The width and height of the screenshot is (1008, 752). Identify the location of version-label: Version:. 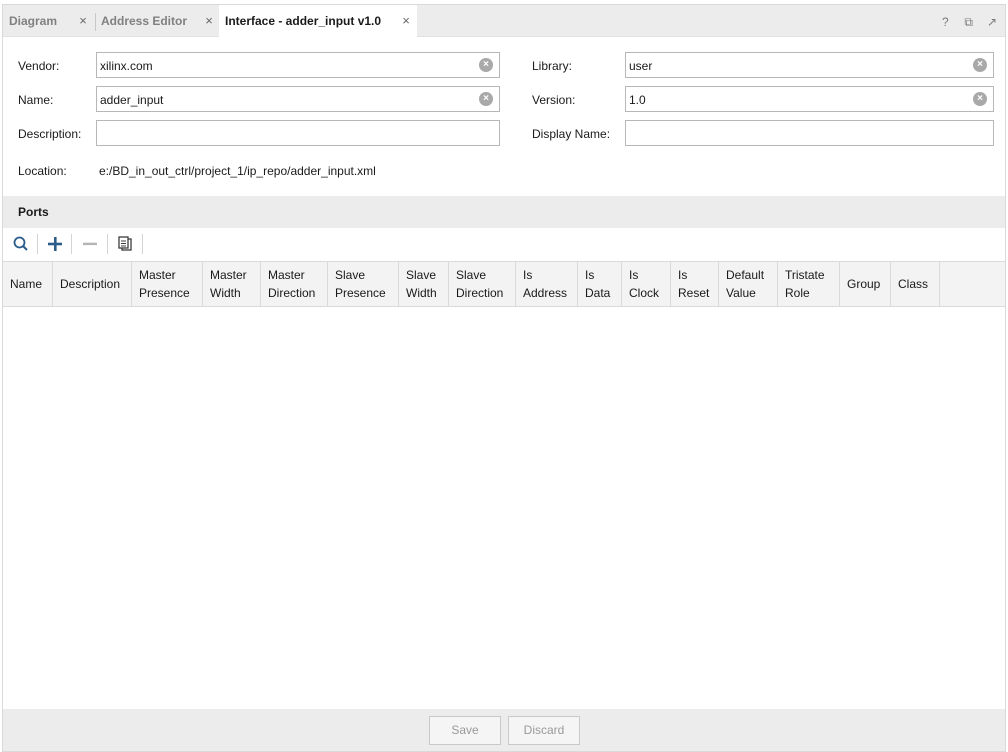
(554, 100).